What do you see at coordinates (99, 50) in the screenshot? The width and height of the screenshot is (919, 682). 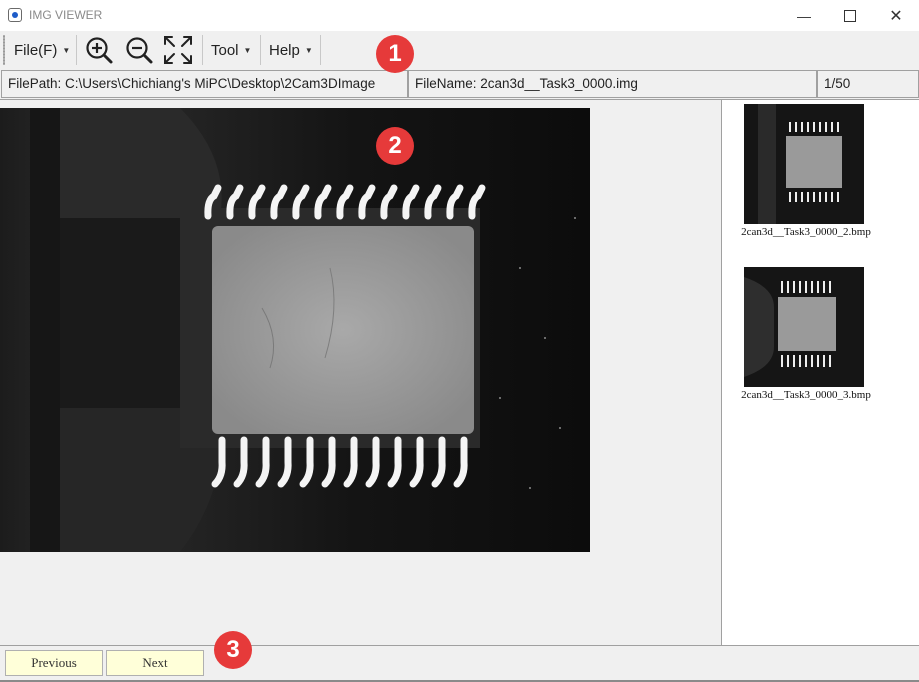 I see `zoom-in-icon` at bounding box center [99, 50].